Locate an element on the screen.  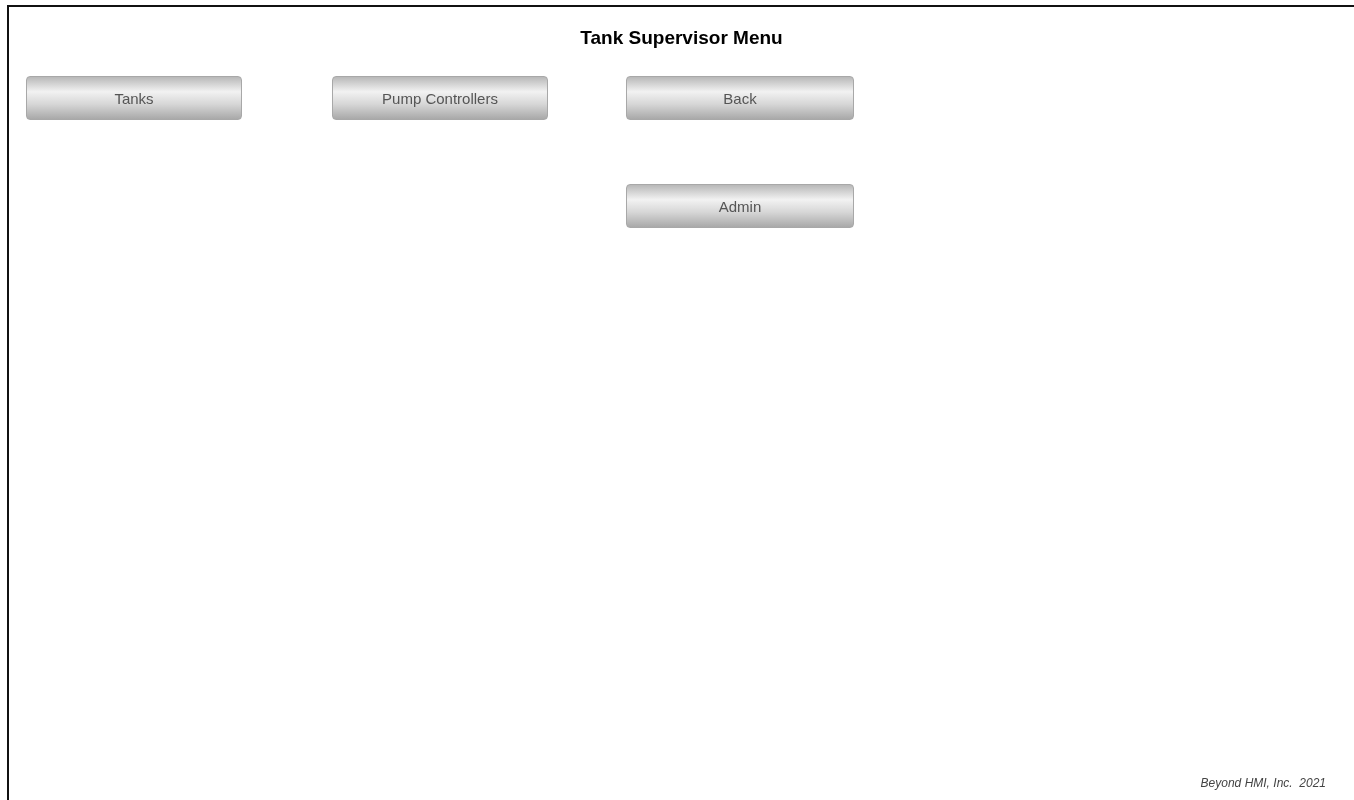
menu-button: Back is located at coordinates (740, 98).